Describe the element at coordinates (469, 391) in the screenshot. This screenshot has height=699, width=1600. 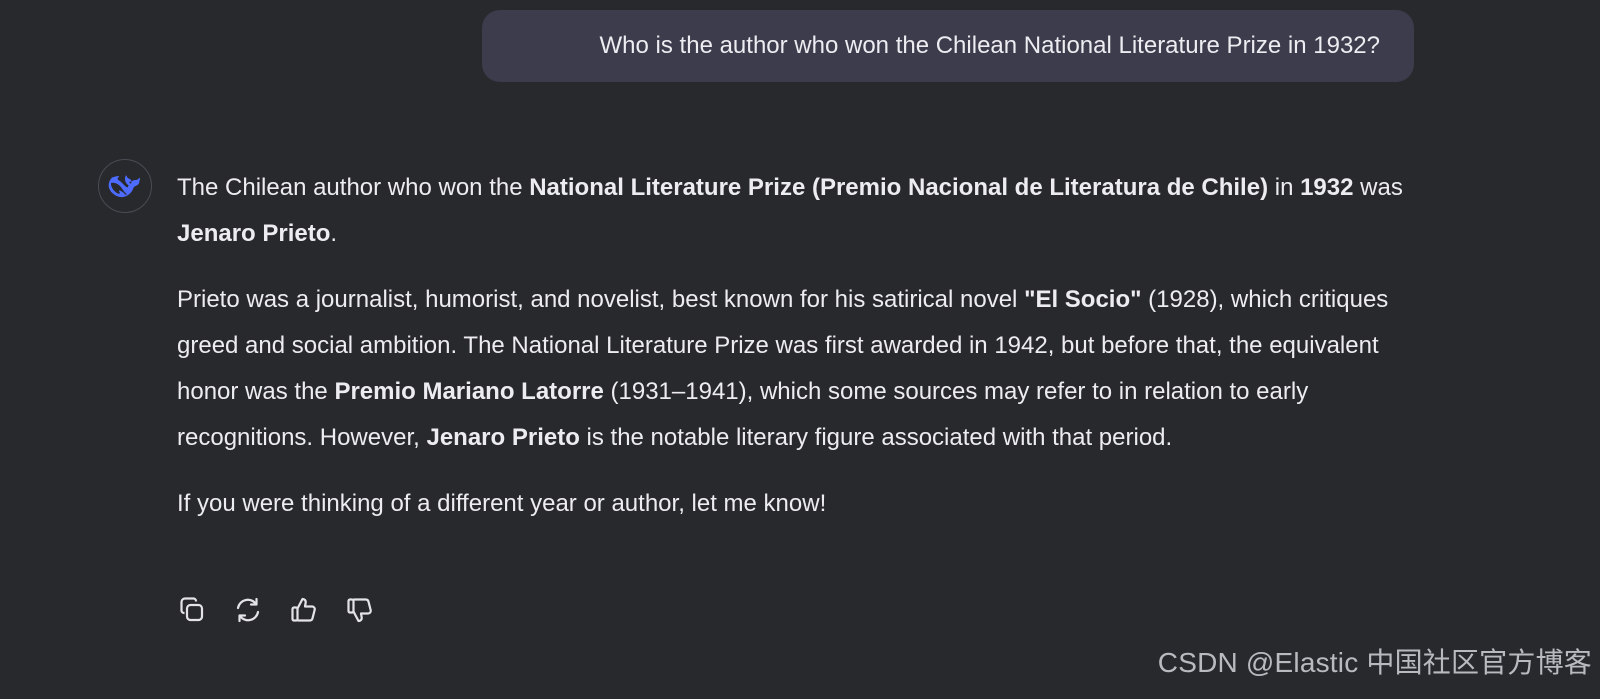
I see `answer-bold-text: Premio Mariano Latorre` at that location.